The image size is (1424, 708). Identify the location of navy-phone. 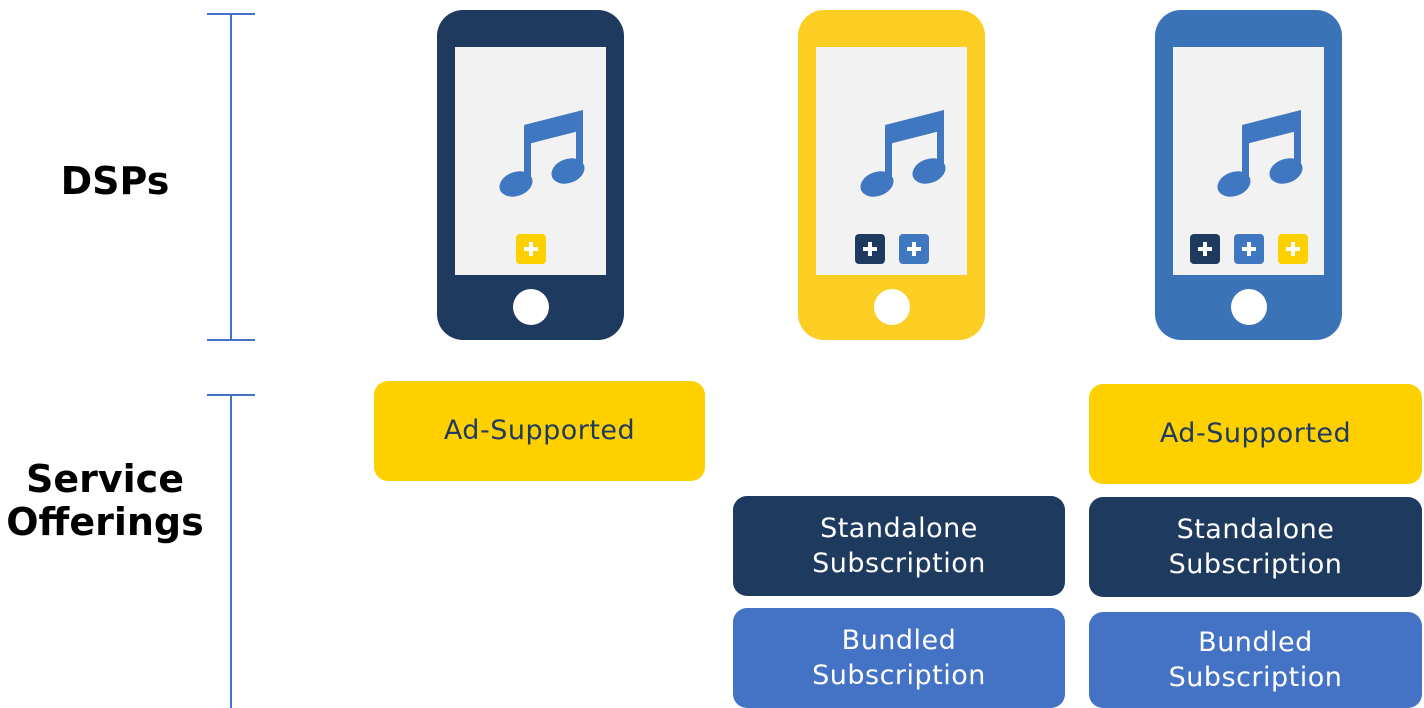
(530, 175).